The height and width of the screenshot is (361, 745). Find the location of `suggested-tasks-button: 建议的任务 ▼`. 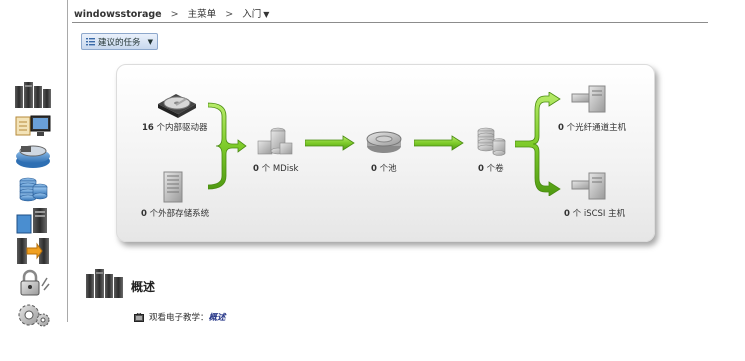

suggested-tasks-button: 建议的任务 ▼ is located at coordinates (119, 41).